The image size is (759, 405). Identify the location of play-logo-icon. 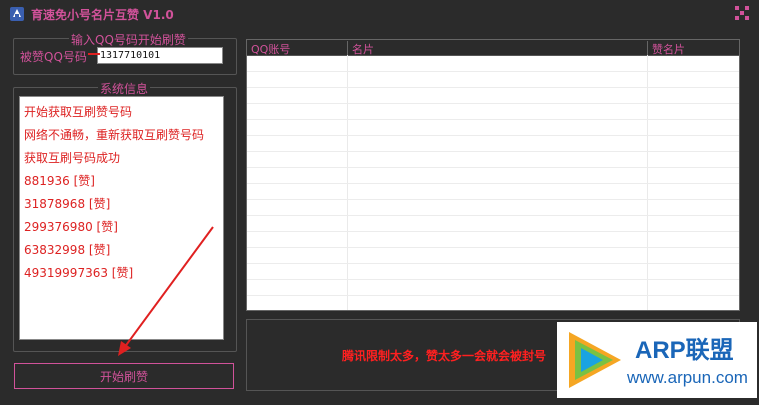
(595, 360).